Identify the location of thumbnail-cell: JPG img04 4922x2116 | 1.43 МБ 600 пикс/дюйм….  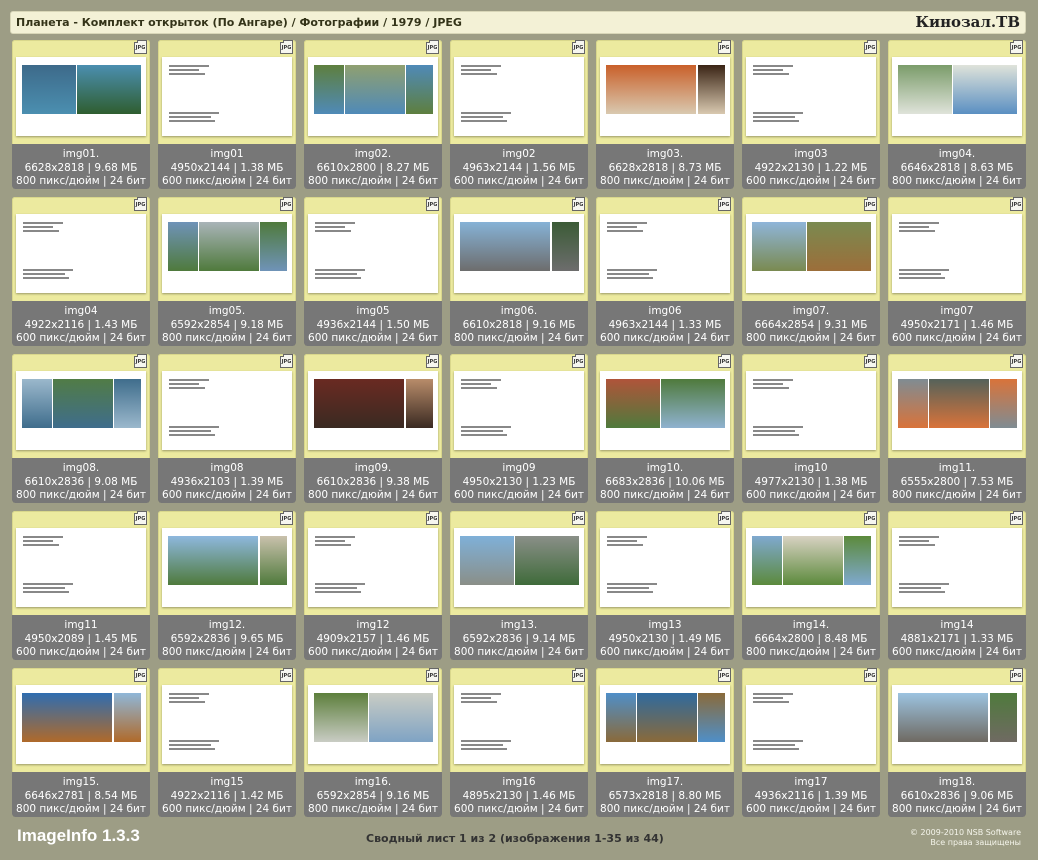
(81, 271).